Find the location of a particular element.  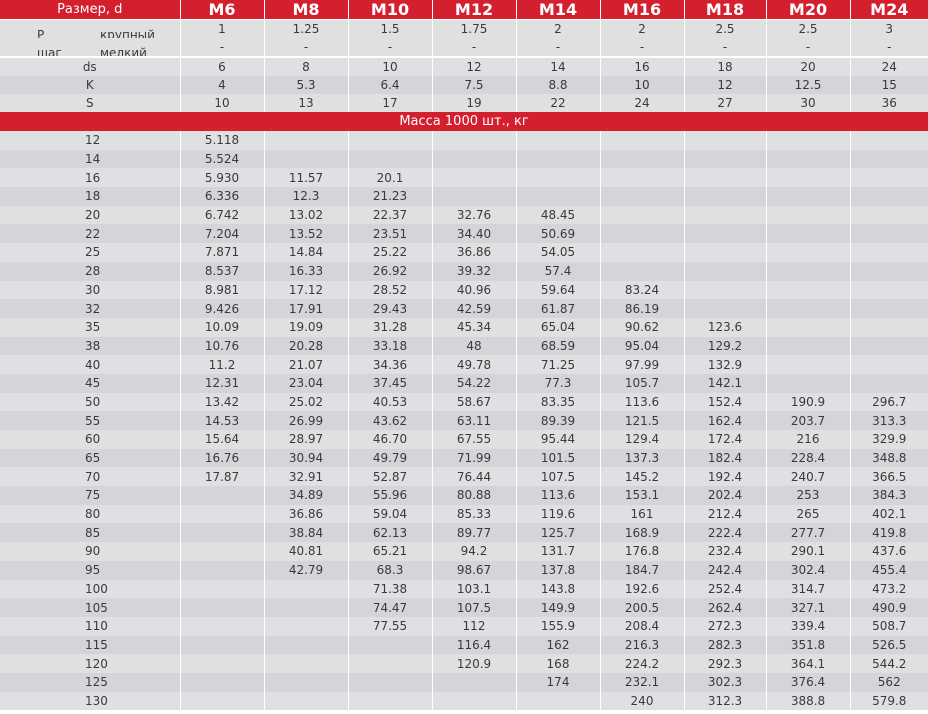

table-row: 28 8.537 16.33 26.92 39.32 57.4 is located at coordinates (464, 271).